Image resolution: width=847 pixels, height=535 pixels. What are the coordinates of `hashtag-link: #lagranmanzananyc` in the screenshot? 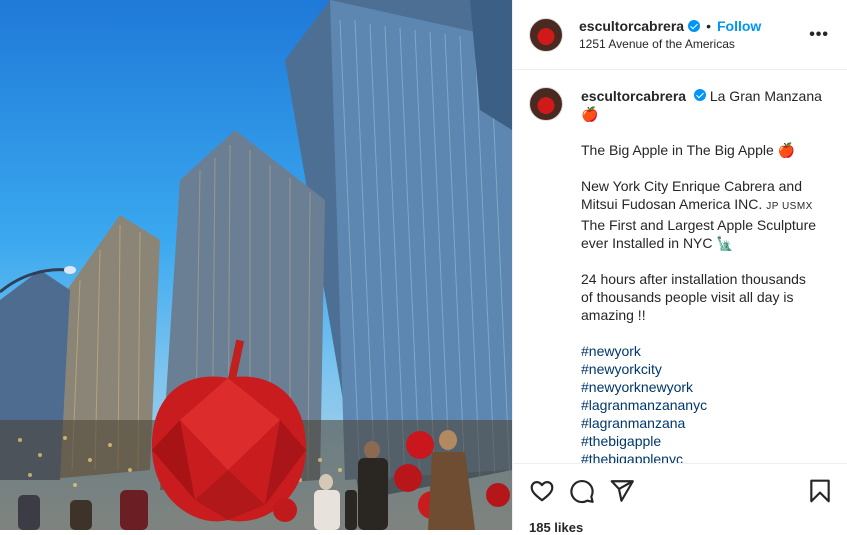 It's located at (701, 405).